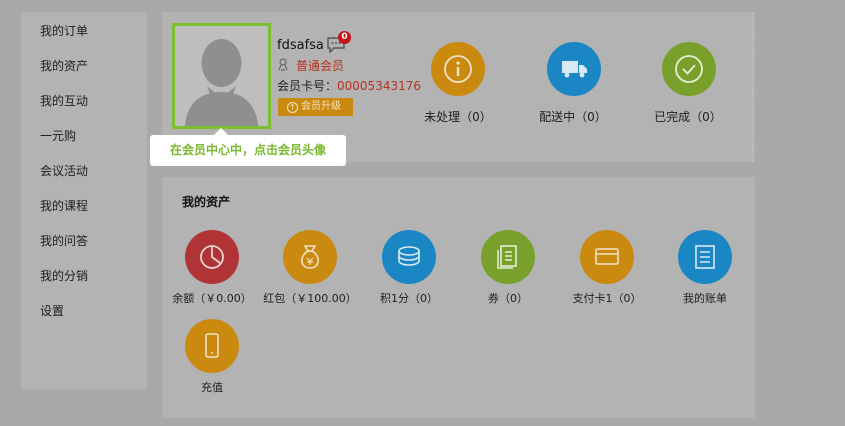 The height and width of the screenshot is (426, 845). What do you see at coordinates (300, 45) in the screenshot?
I see `username: fdsafsa` at bounding box center [300, 45].